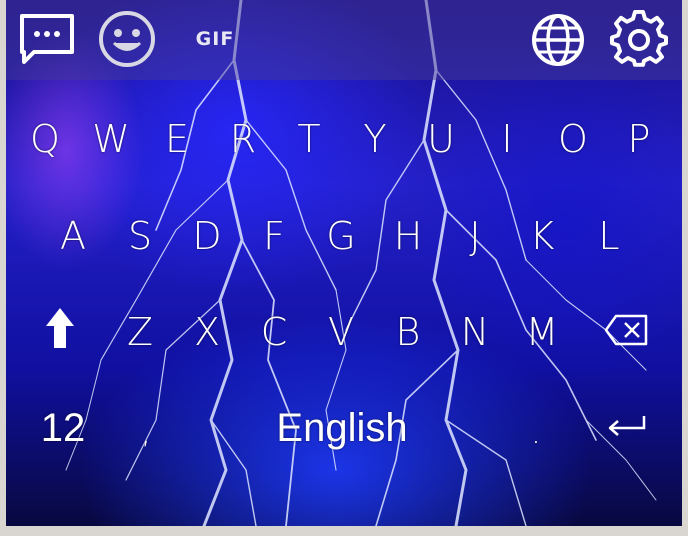 The height and width of the screenshot is (536, 688). I want to click on numbers-key: 12, so click(63, 428).